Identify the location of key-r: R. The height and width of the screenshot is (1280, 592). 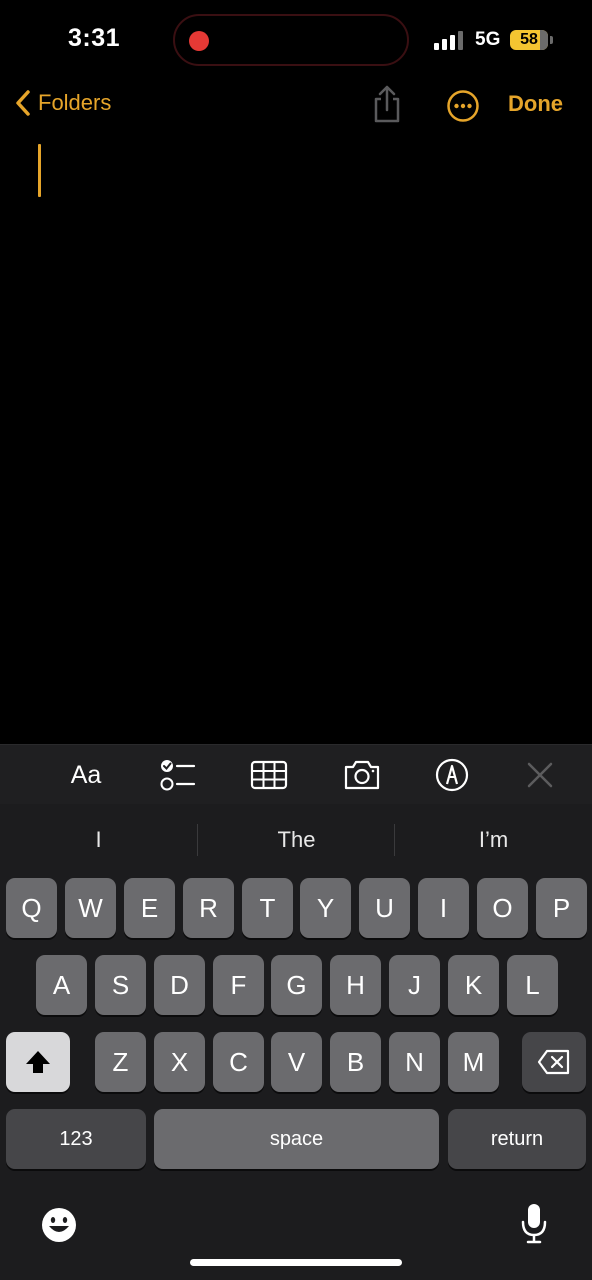
(208, 908).